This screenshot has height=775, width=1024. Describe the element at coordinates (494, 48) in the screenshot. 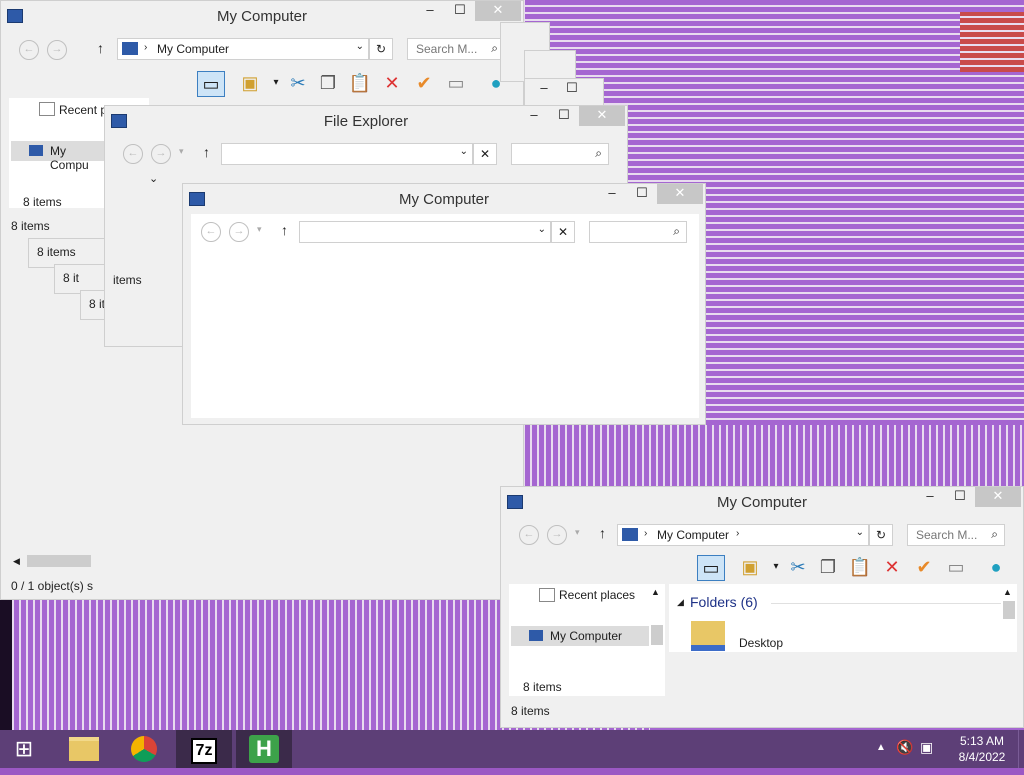

I see `search-icon: ⌕` at that location.